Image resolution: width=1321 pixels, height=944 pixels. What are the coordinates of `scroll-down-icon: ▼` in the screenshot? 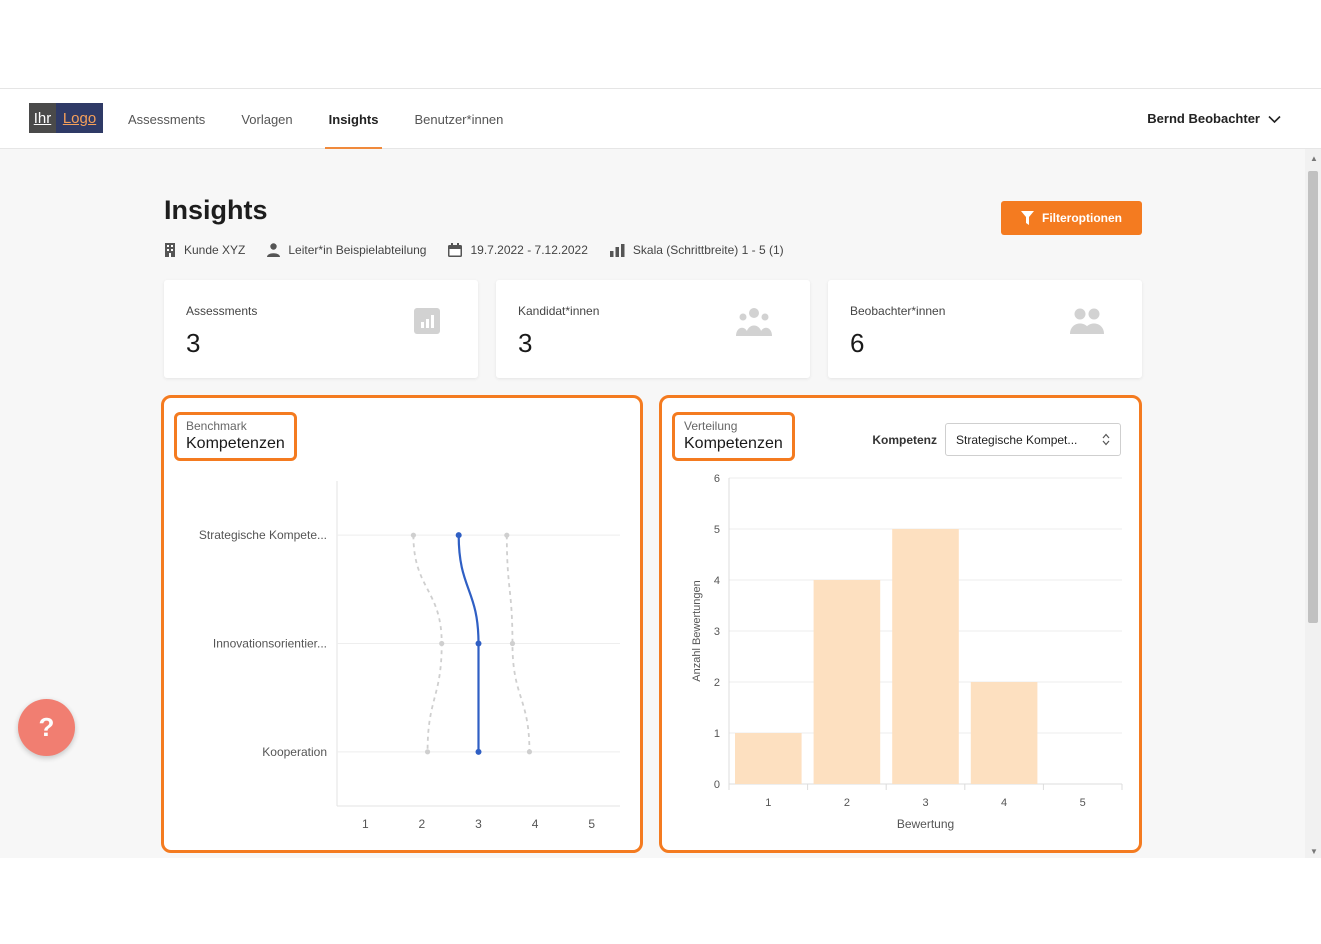 It's located at (1314, 851).